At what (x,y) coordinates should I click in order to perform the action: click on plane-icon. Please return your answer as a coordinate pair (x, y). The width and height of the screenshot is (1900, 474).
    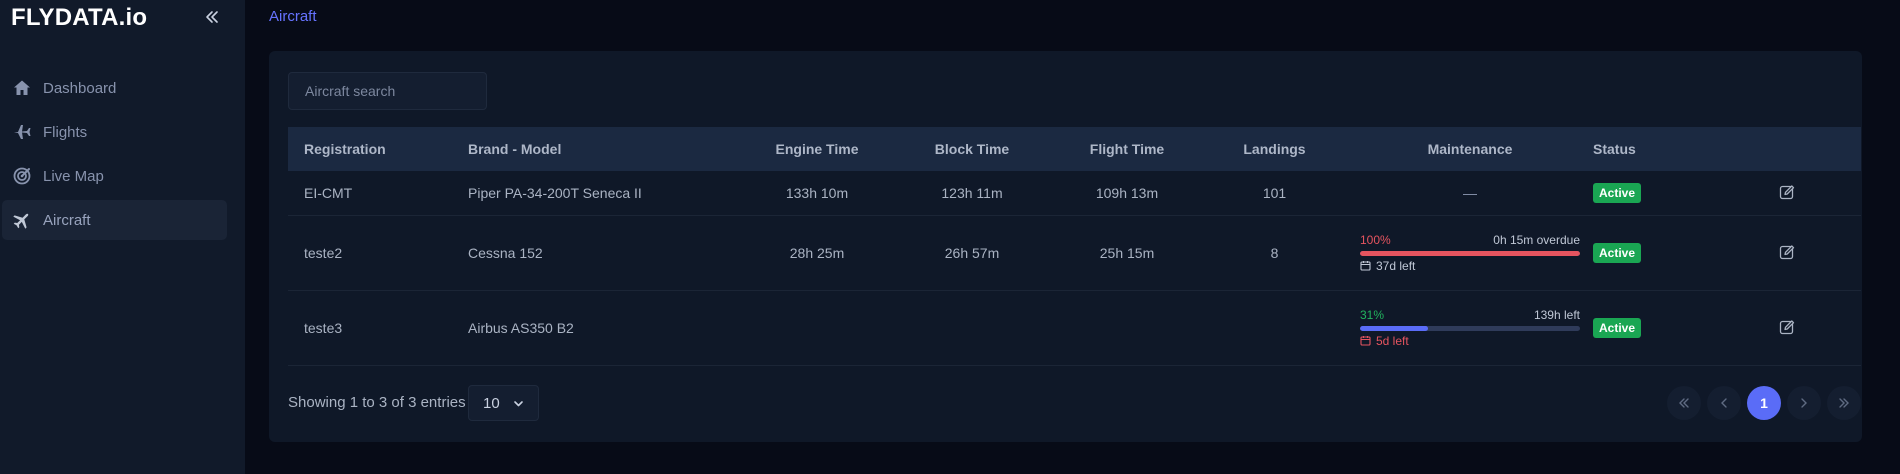
    Looking at the image, I should click on (22, 132).